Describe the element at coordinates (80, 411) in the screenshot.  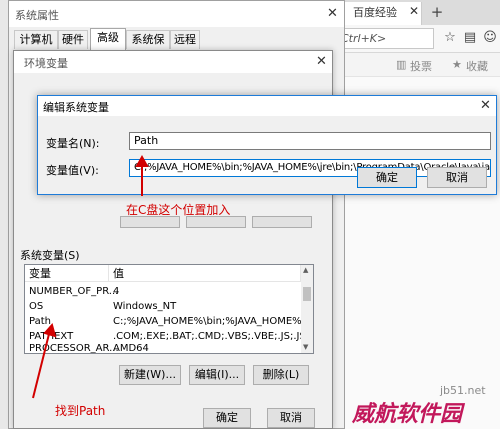
I see `annotation-find-hint: 找到Path` at that location.